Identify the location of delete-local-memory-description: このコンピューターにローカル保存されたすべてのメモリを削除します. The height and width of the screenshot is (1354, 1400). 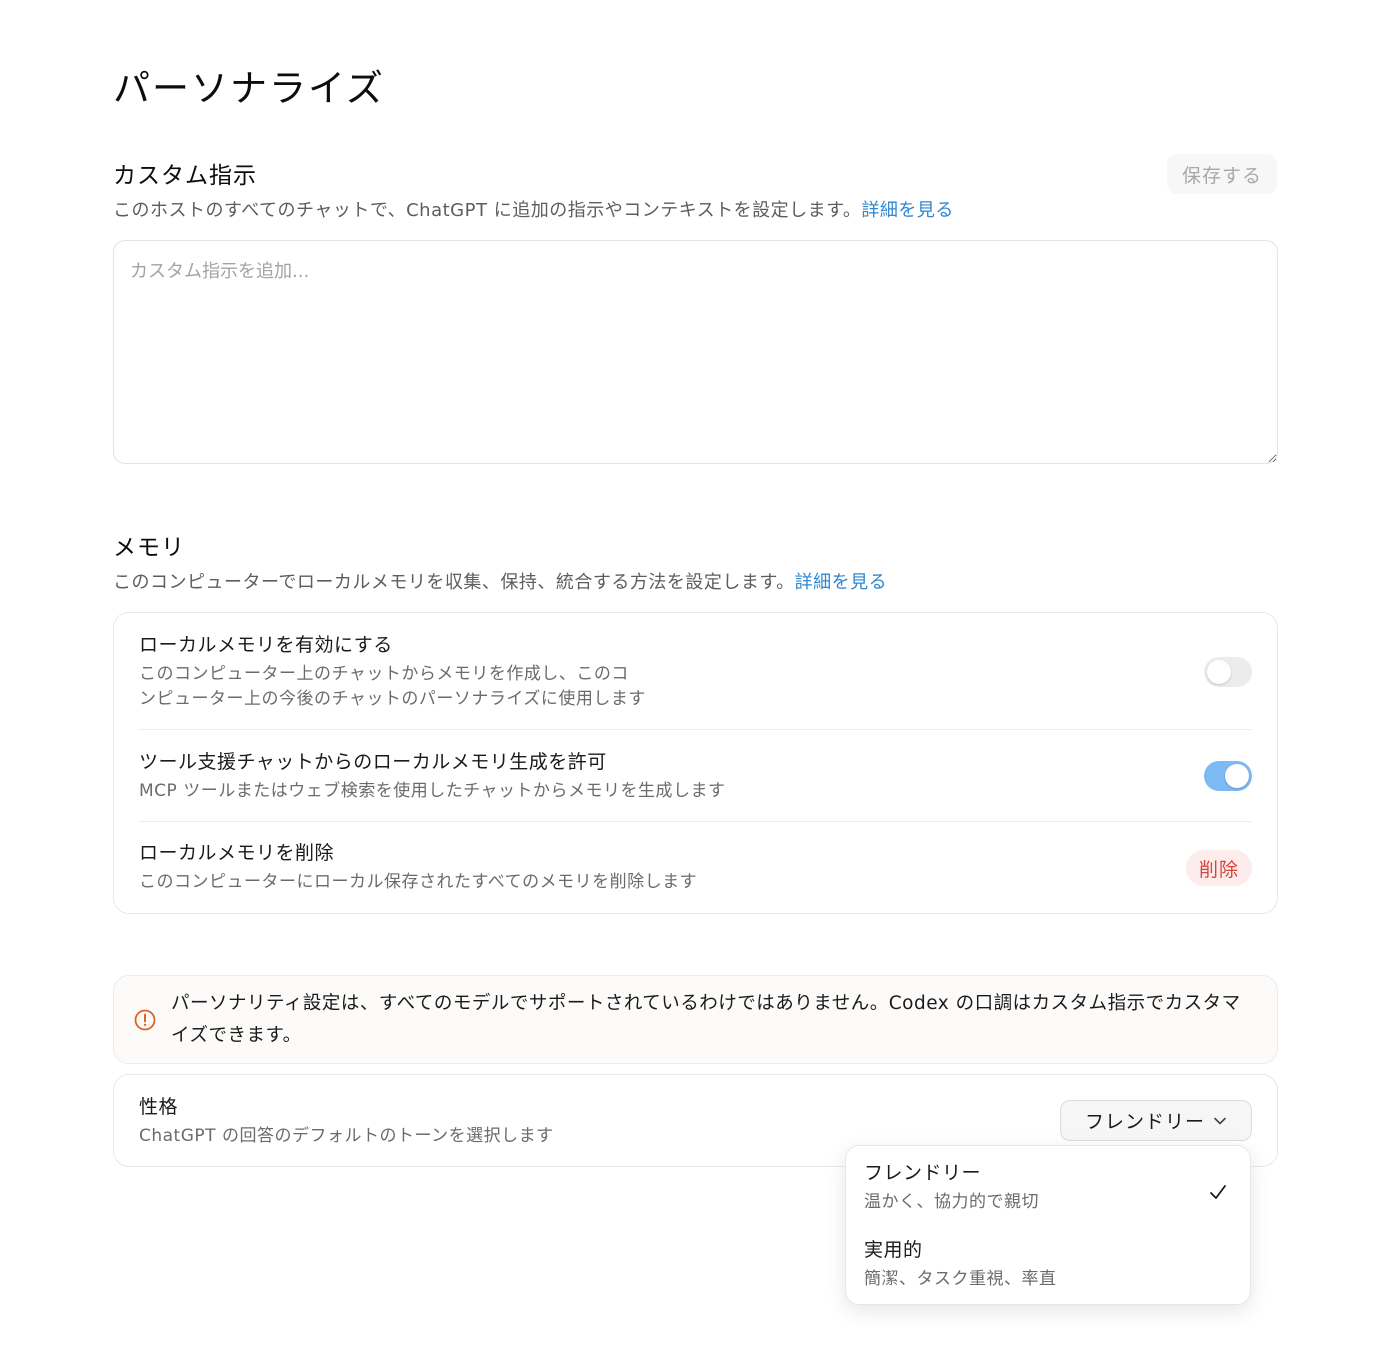
(418, 882).